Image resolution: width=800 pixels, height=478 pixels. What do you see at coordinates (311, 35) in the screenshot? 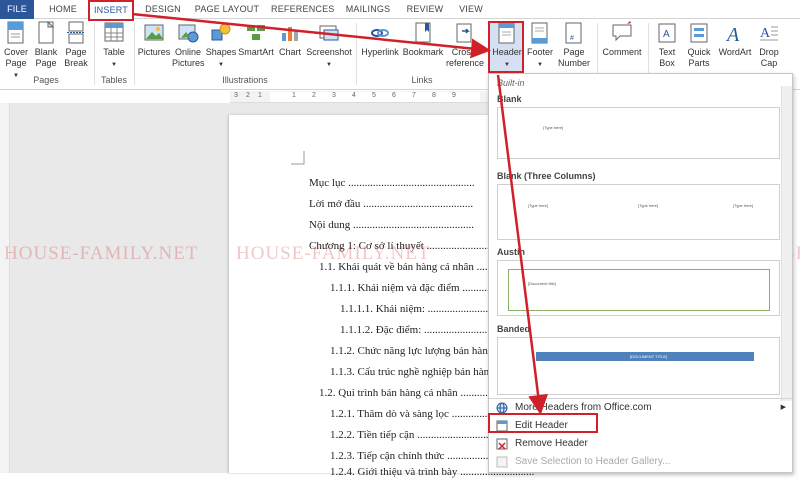
I see `arrow-insert-to-header` at bounding box center [311, 35].